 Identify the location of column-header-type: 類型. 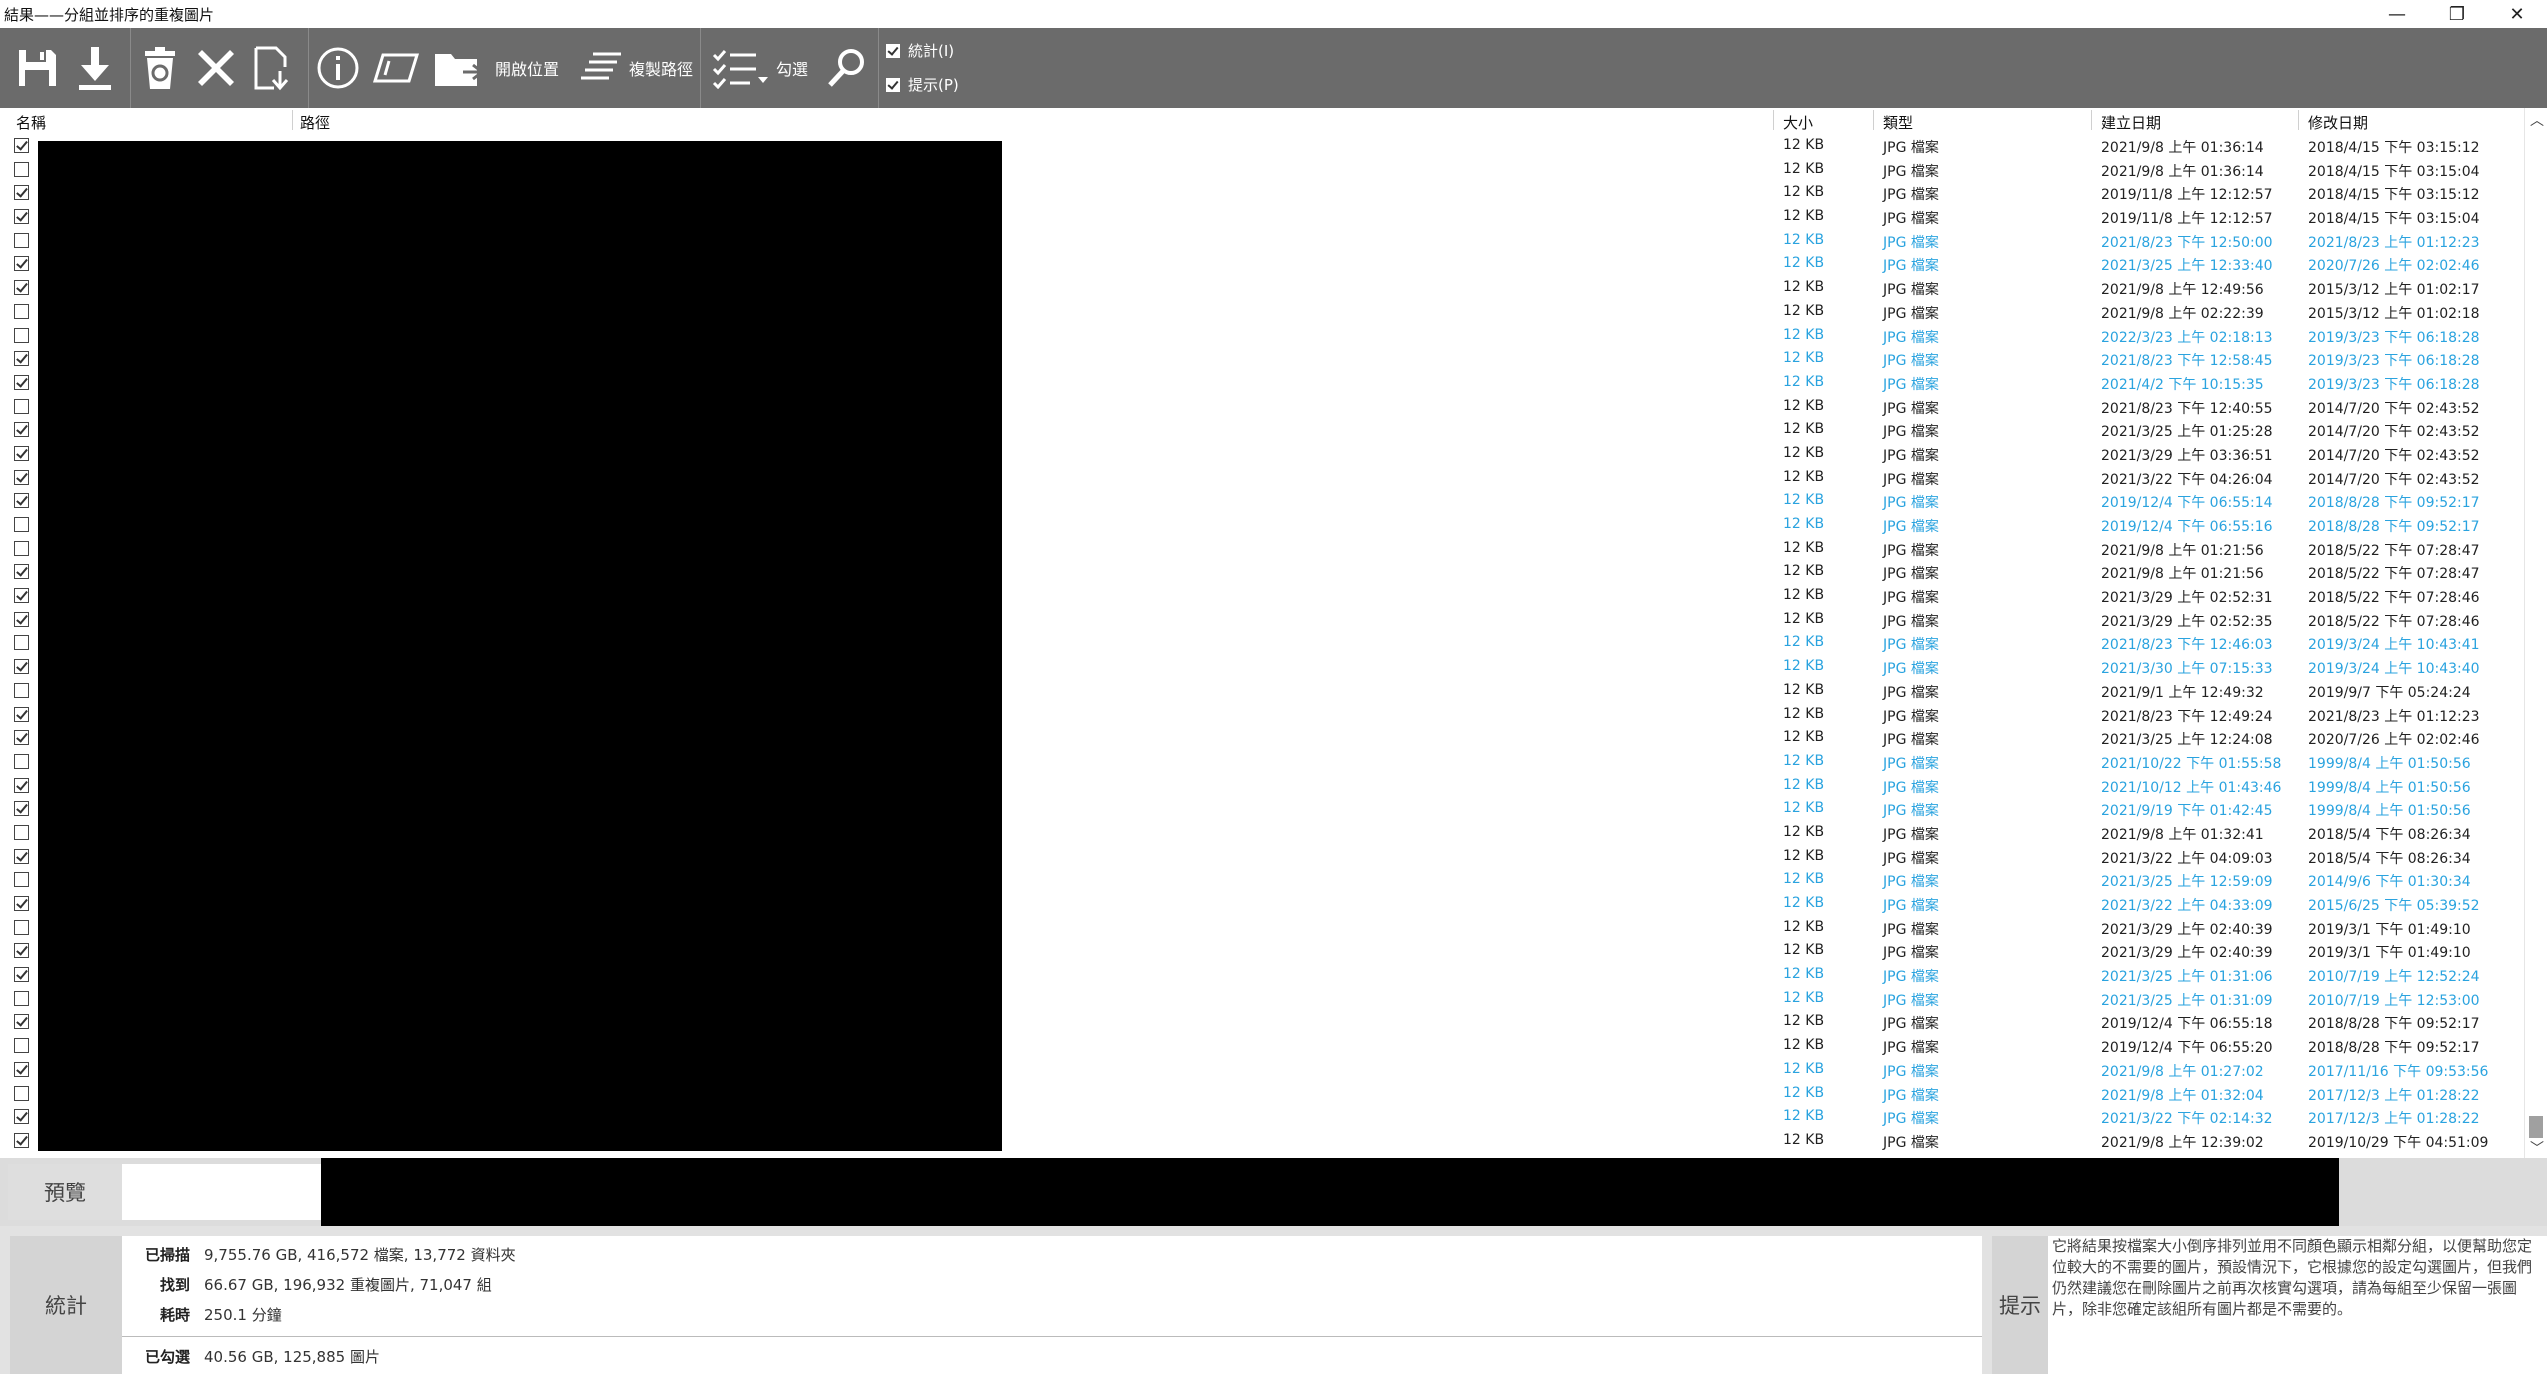
(1898, 122).